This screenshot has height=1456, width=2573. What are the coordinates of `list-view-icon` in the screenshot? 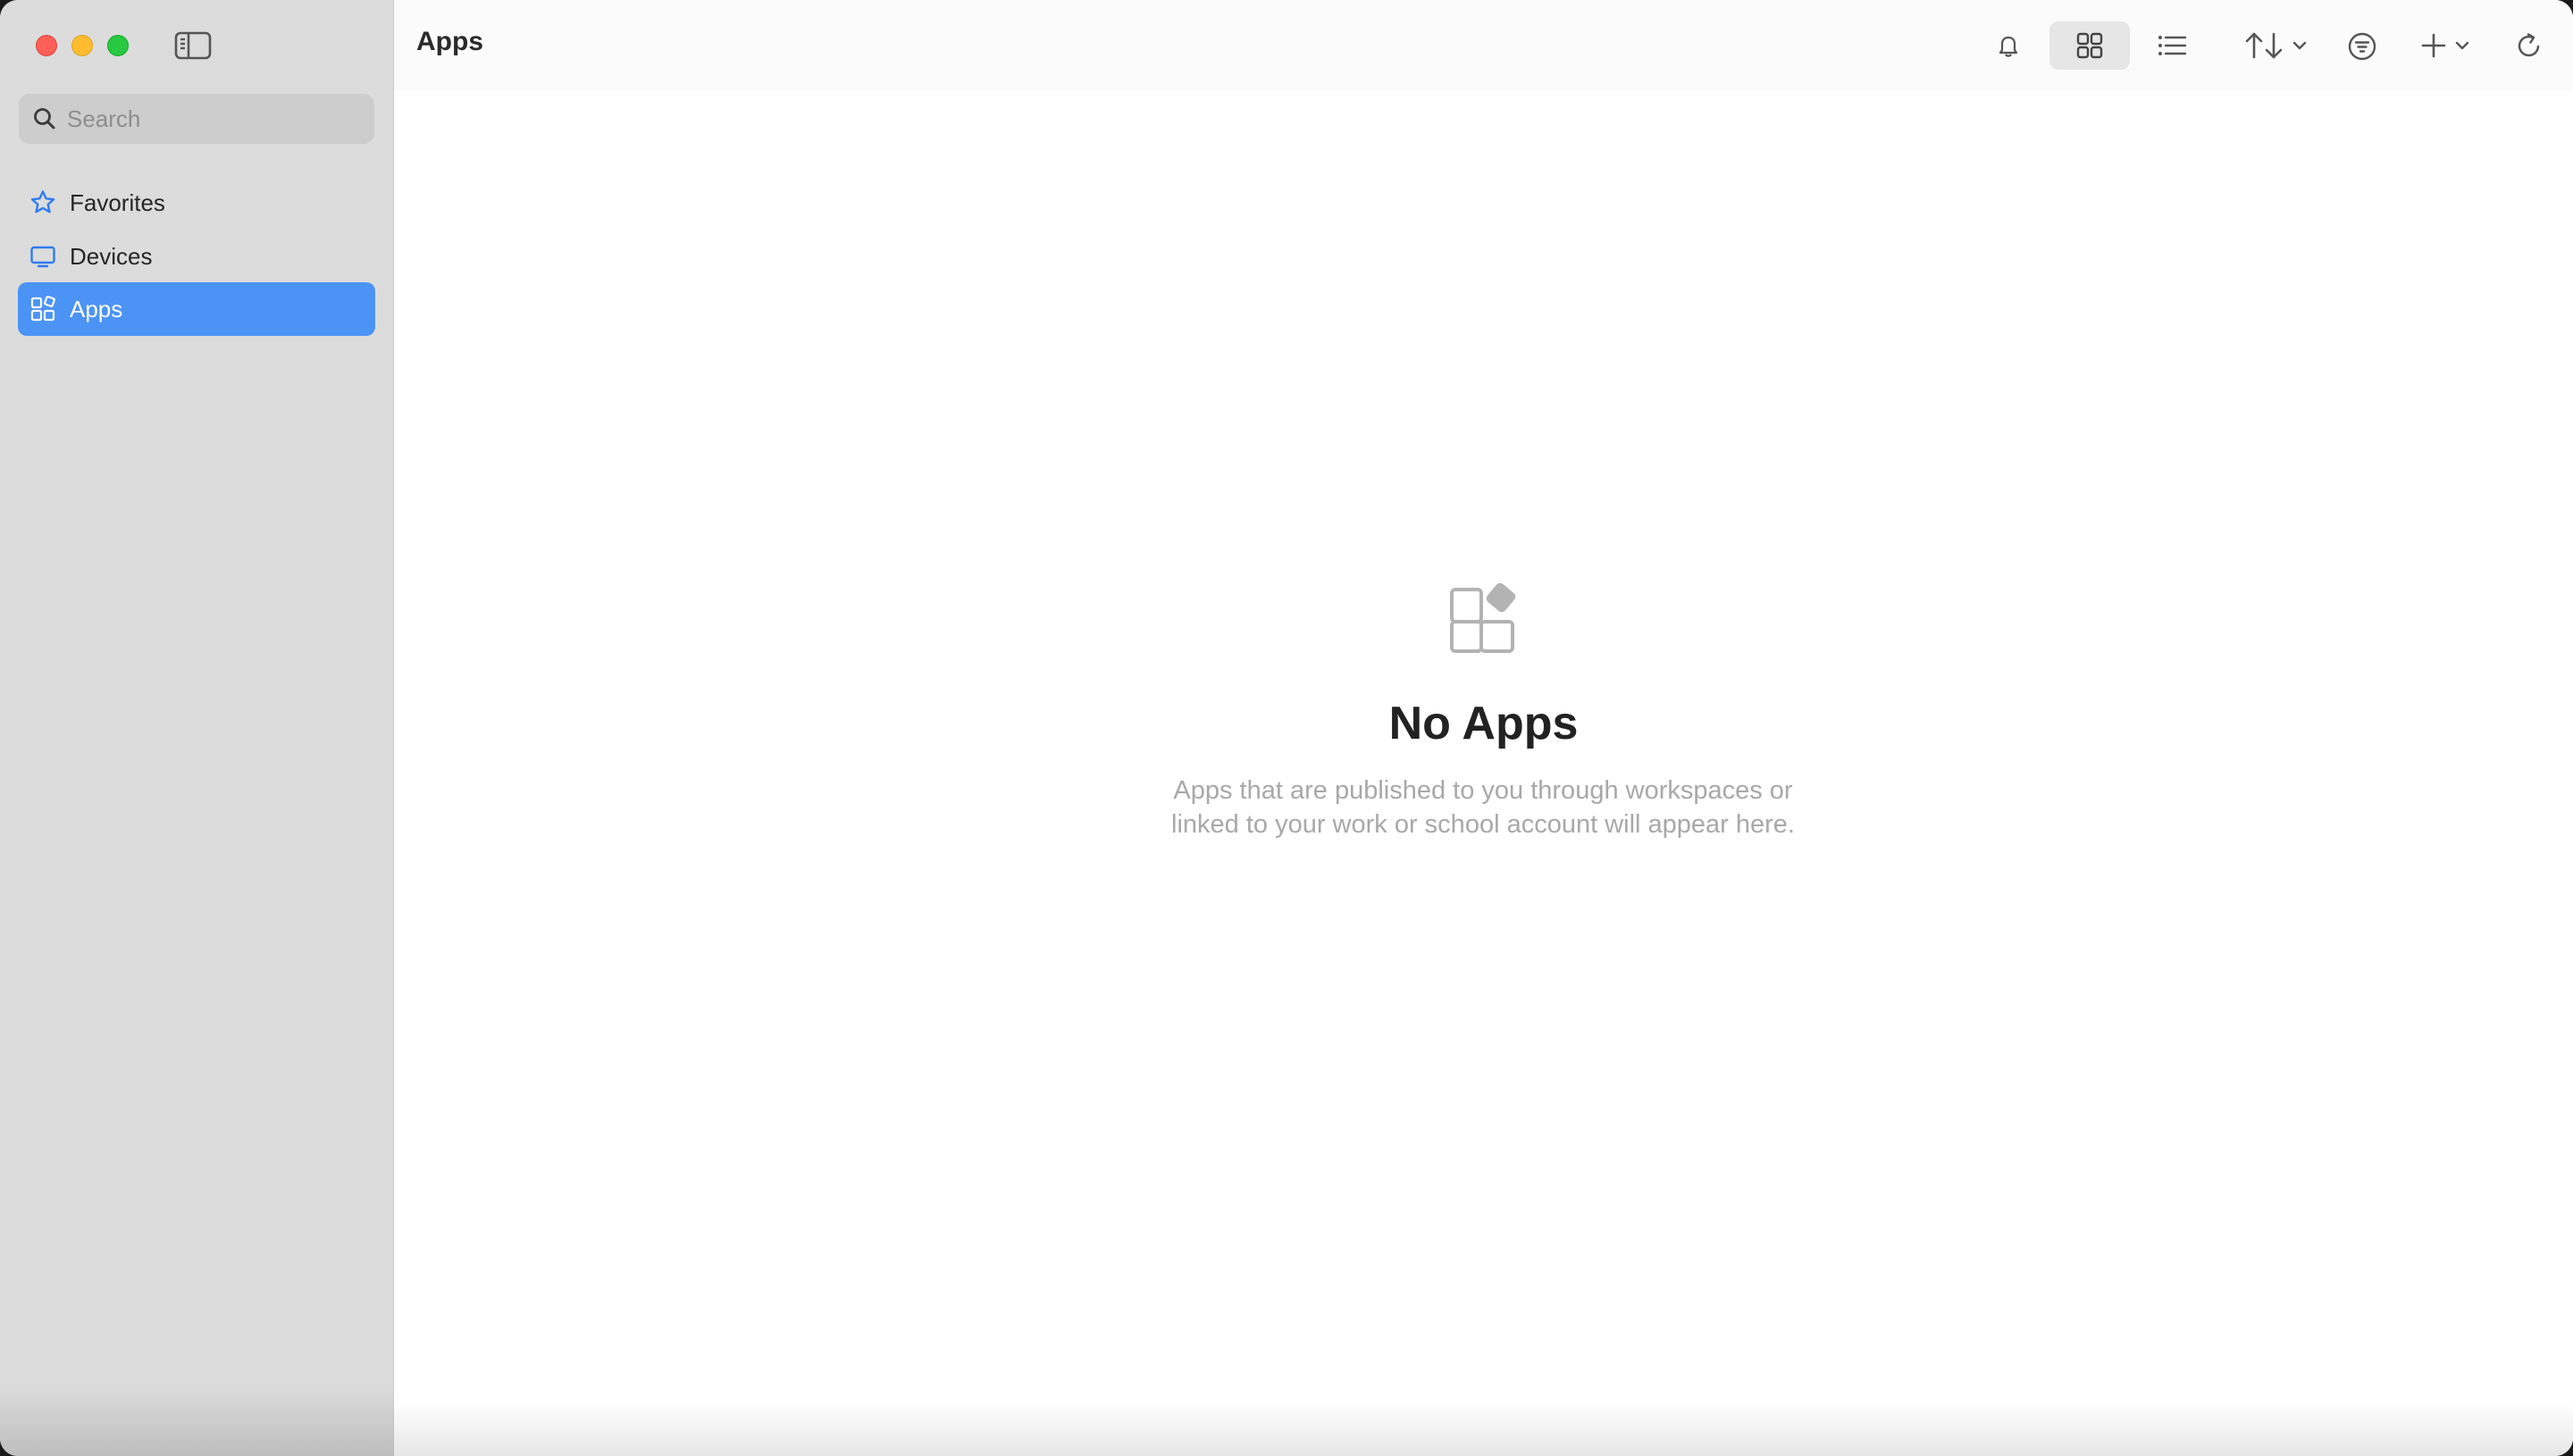 It's located at (2172, 45).